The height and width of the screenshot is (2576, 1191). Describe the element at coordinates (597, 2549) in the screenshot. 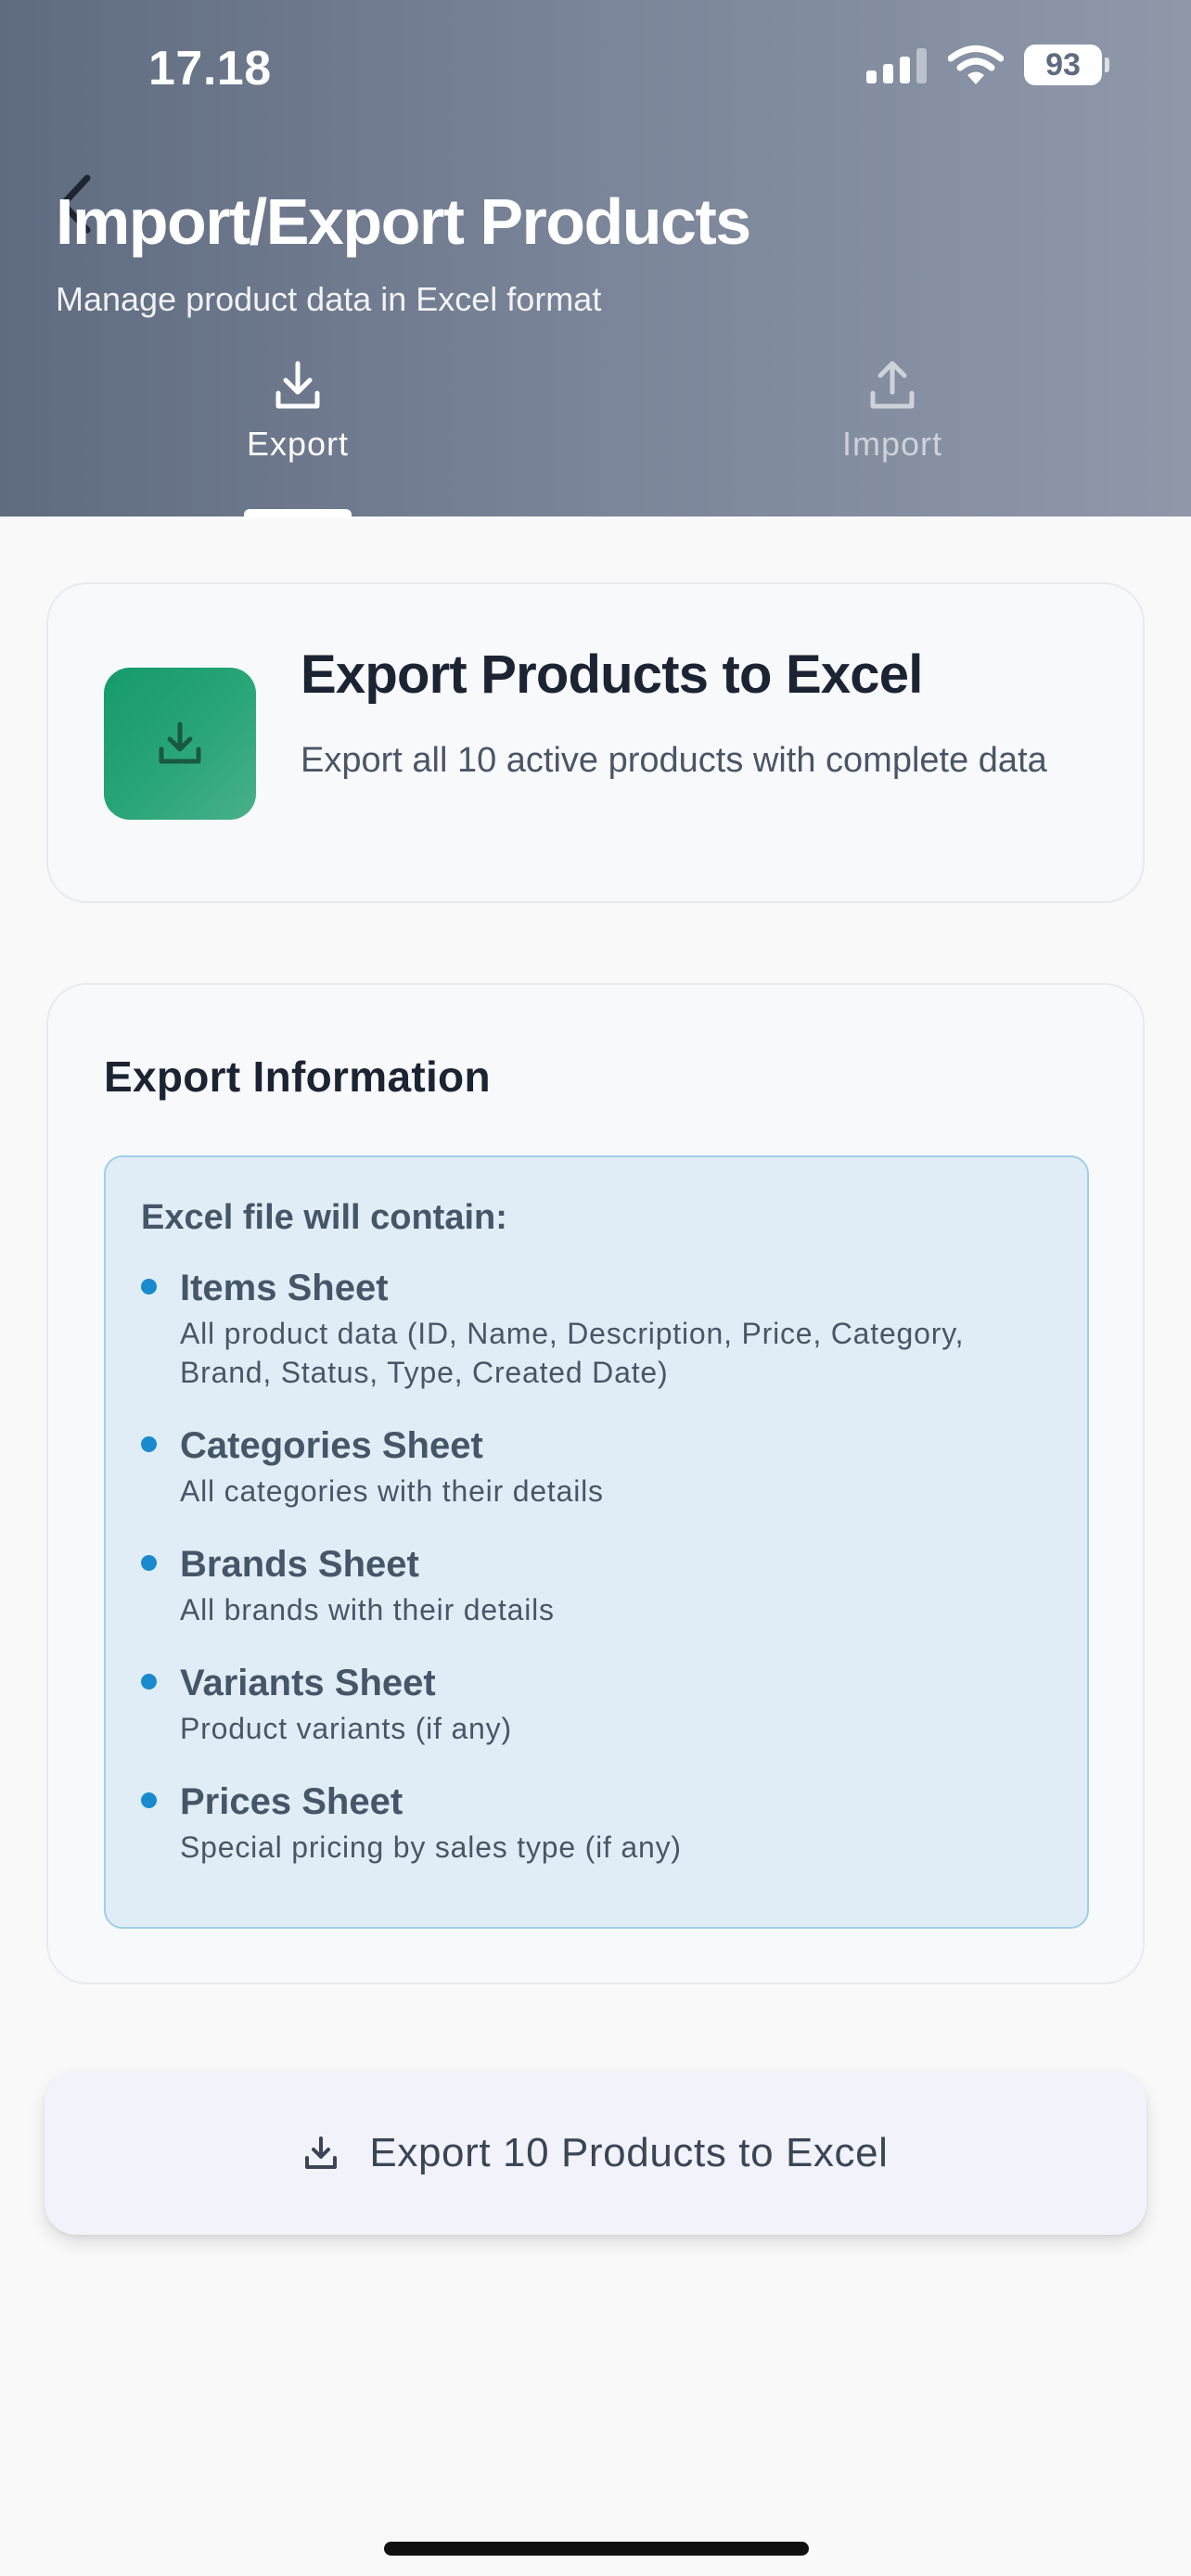

I see `home-indicator` at that location.